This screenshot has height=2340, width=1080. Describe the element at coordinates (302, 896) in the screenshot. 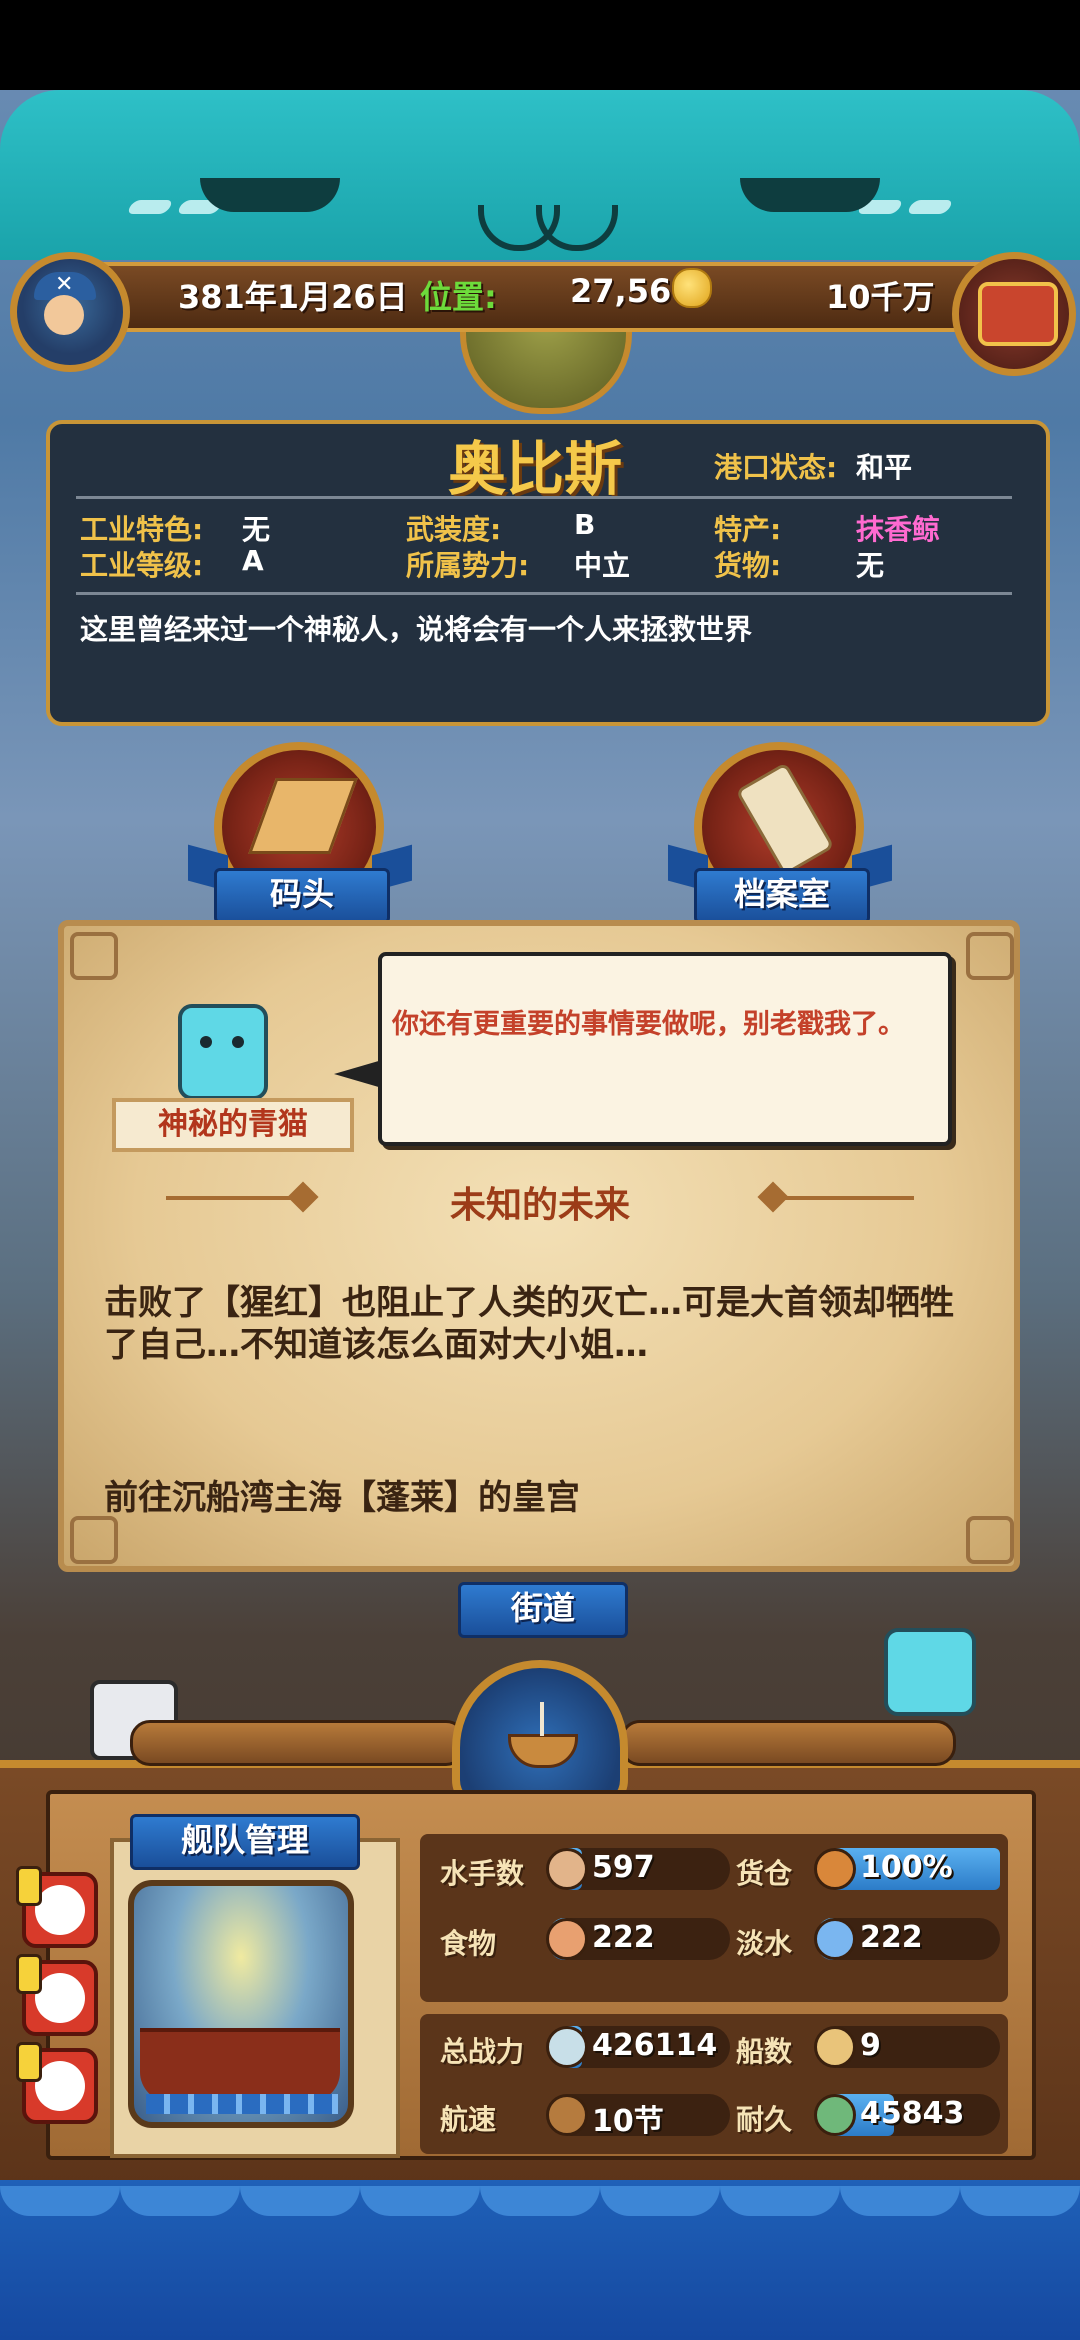

I see `dock-label: 码头` at that location.